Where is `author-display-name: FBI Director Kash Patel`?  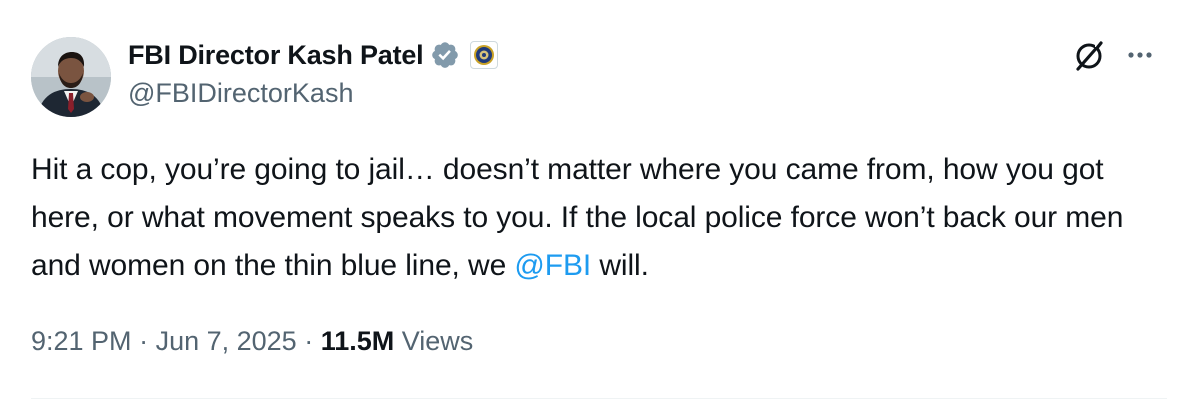
author-display-name: FBI Director Kash Patel is located at coordinates (276, 55).